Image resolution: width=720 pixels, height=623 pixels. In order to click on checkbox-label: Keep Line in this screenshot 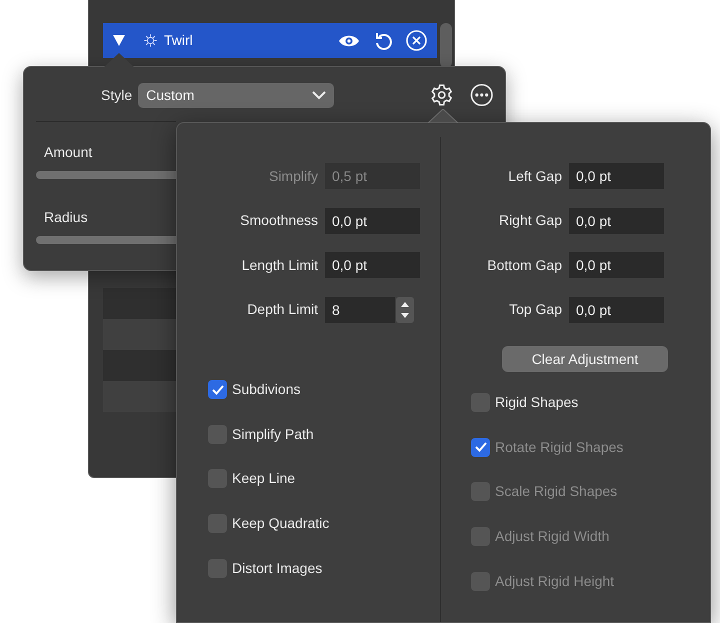, I will do `click(264, 478)`.